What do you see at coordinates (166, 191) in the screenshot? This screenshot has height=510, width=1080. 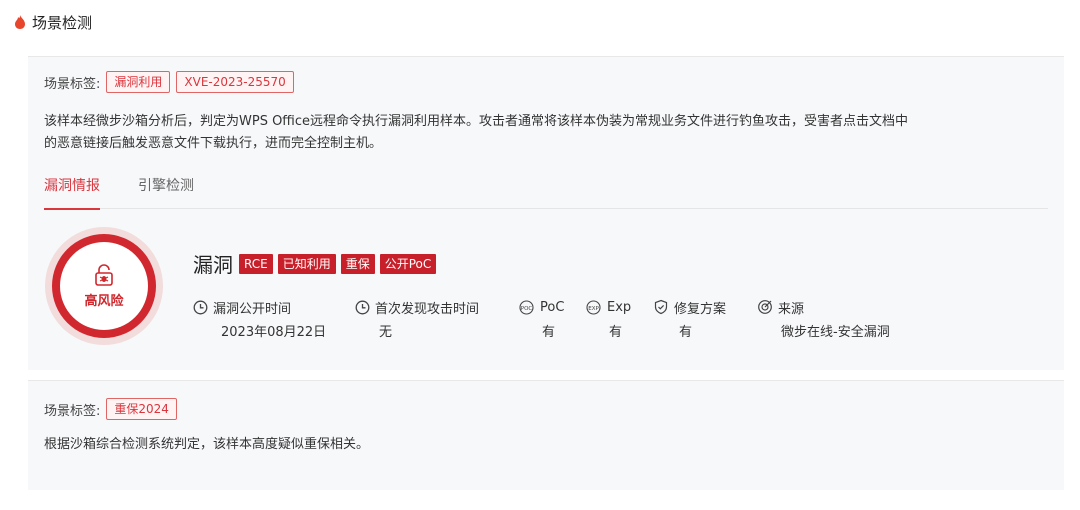 I see `tab-engine-detect: 引擎检测` at bounding box center [166, 191].